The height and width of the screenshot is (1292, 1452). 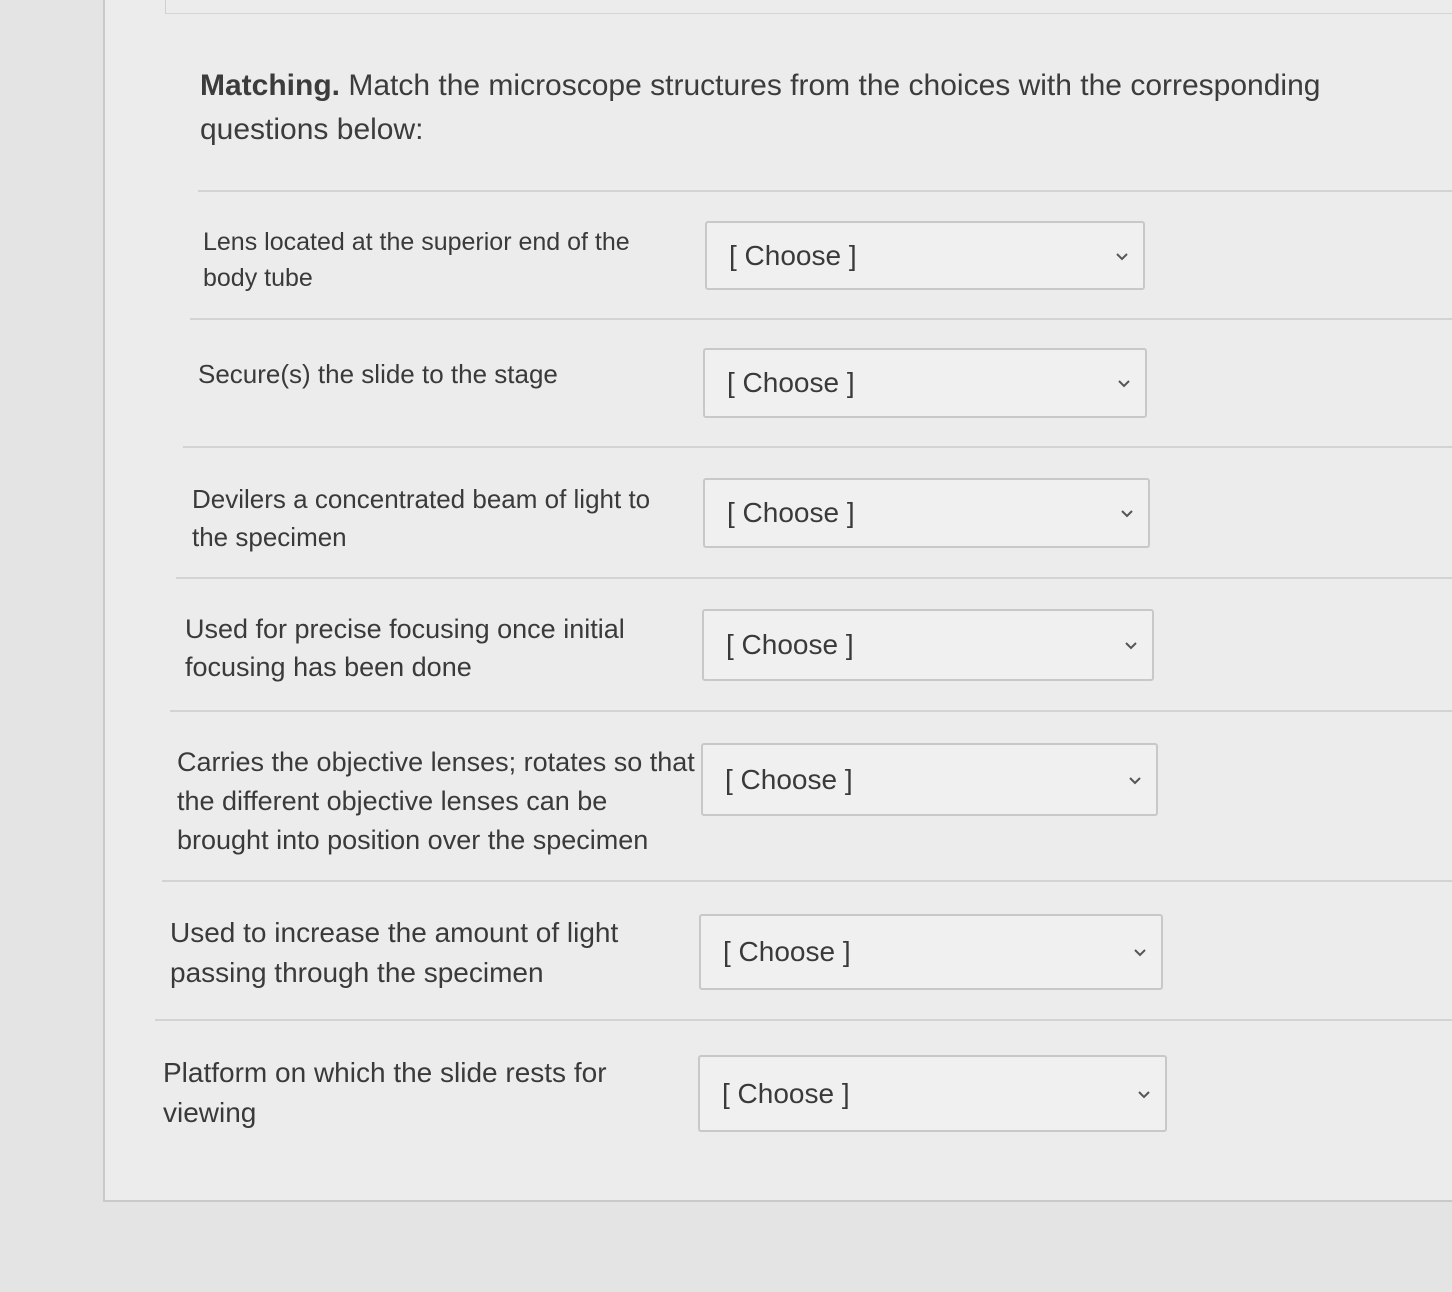 I want to click on answer-select-3: [ Choose ], so click(x=926, y=513).